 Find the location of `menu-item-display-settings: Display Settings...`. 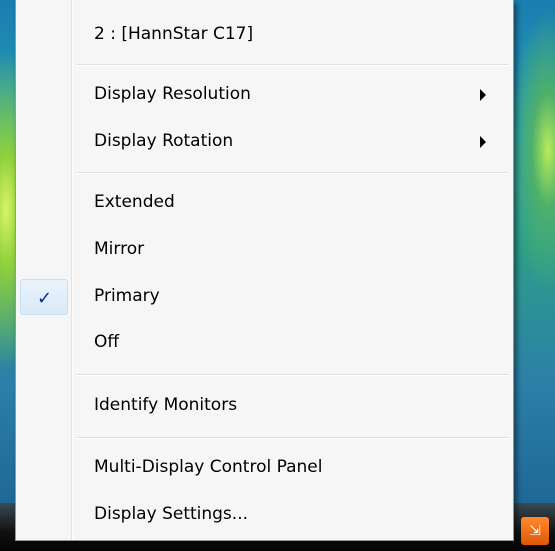

menu-item-display-settings: Display Settings... is located at coordinates (264, 515).